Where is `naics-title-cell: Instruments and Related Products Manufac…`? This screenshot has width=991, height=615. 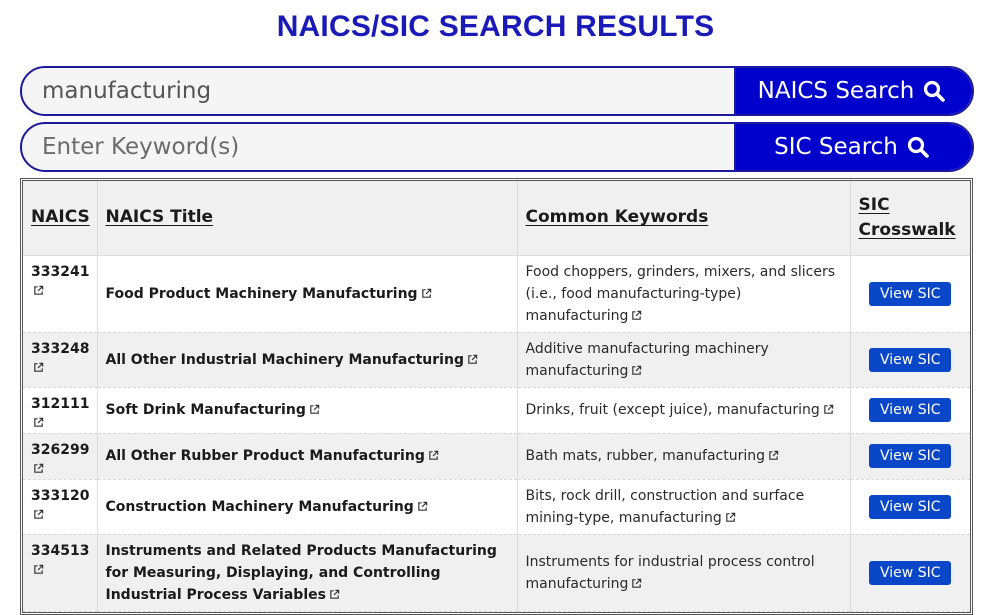
naics-title-cell: Instruments and Related Products Manufac… is located at coordinates (307, 573).